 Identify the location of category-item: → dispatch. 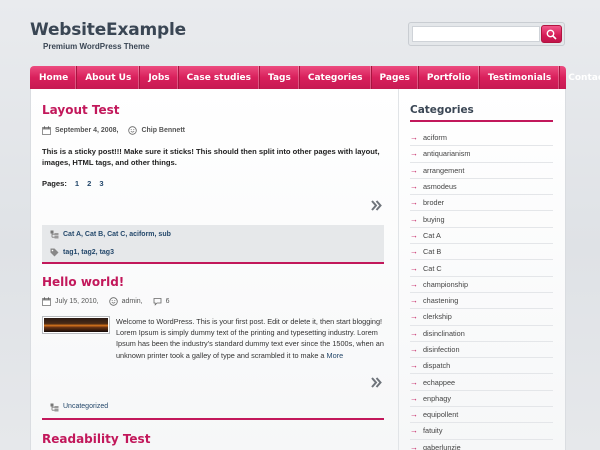
(481, 366).